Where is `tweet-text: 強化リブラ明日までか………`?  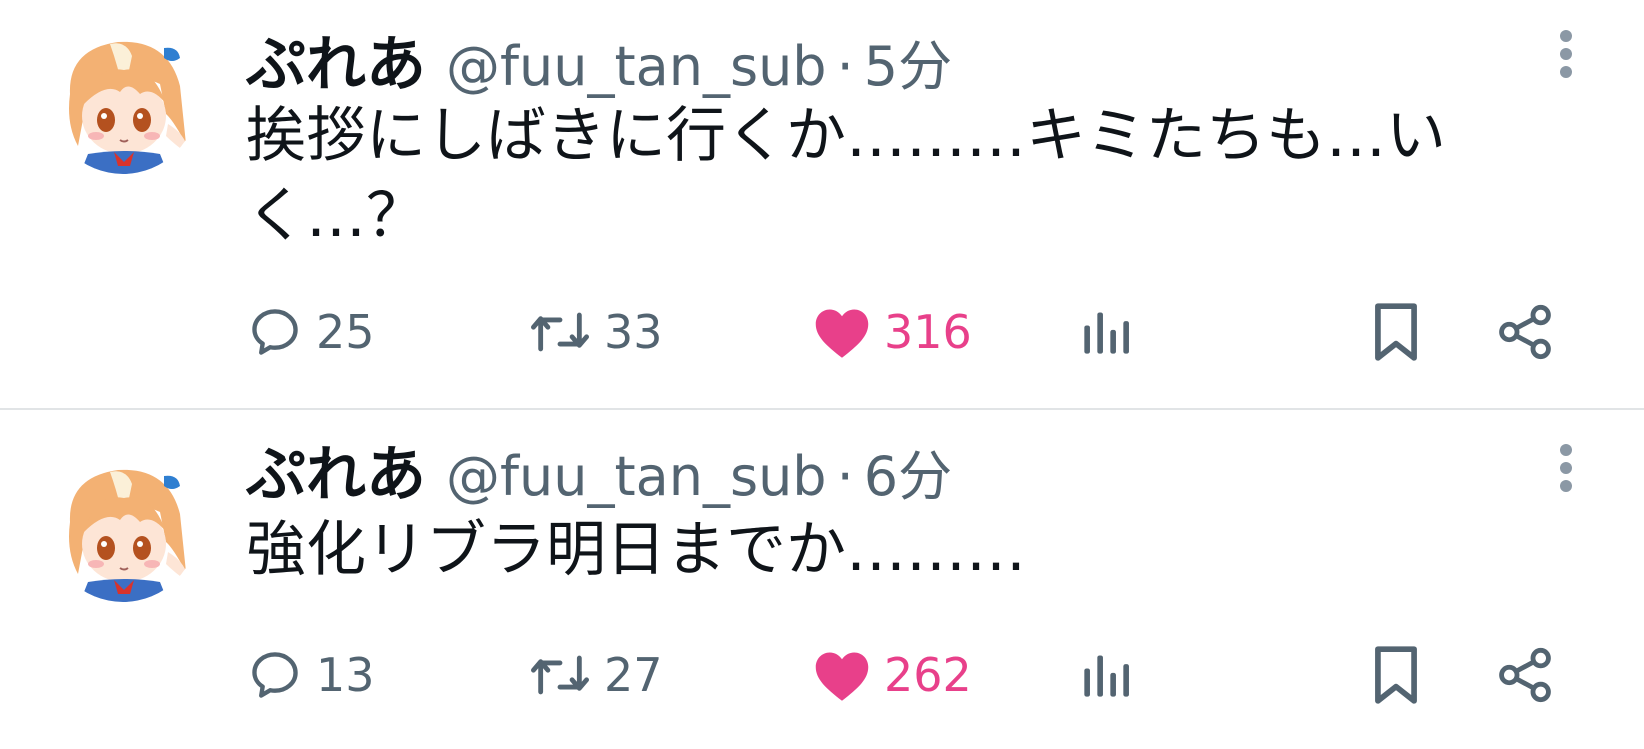 tweet-text: 強化リブラ明日までか……… is located at coordinates (636, 550).